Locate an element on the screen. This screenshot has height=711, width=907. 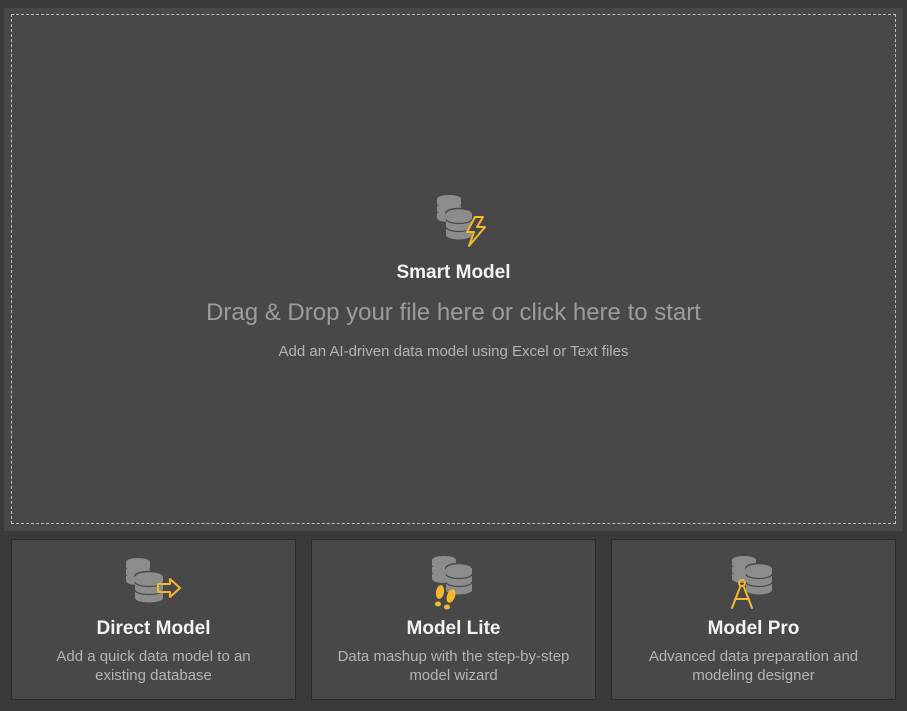
direct-model-title: Direct Model is located at coordinates (153, 628).